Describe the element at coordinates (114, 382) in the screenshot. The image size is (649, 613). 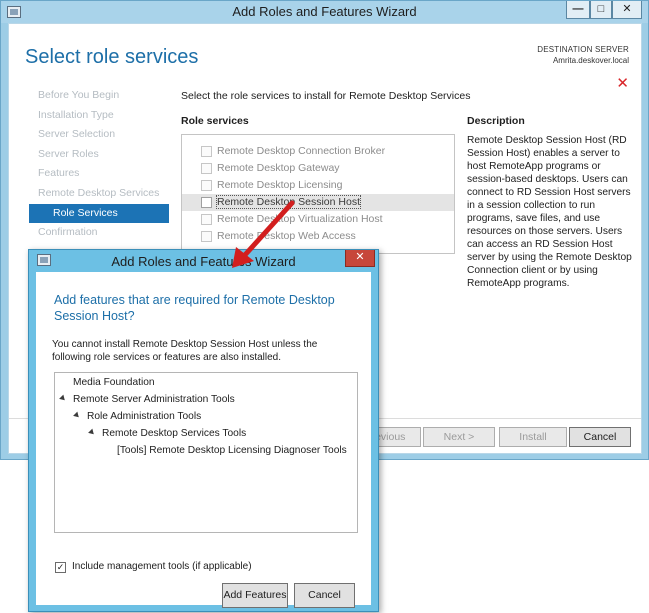
I see `tree-item: Media Foundation` at that location.